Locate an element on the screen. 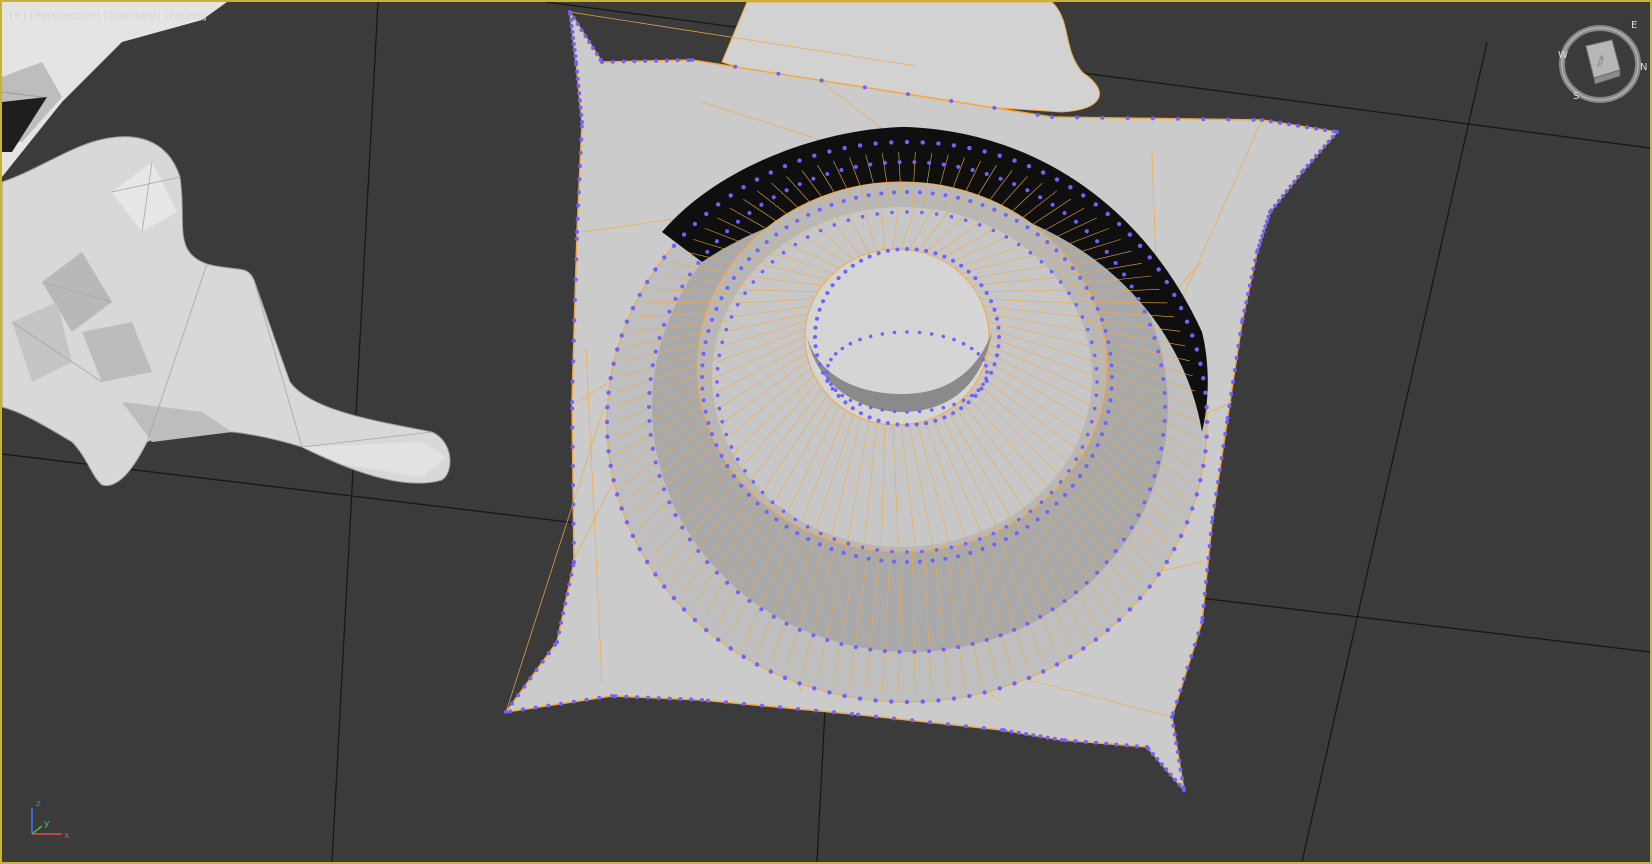  axis-x-label: x is located at coordinates (67, 836).